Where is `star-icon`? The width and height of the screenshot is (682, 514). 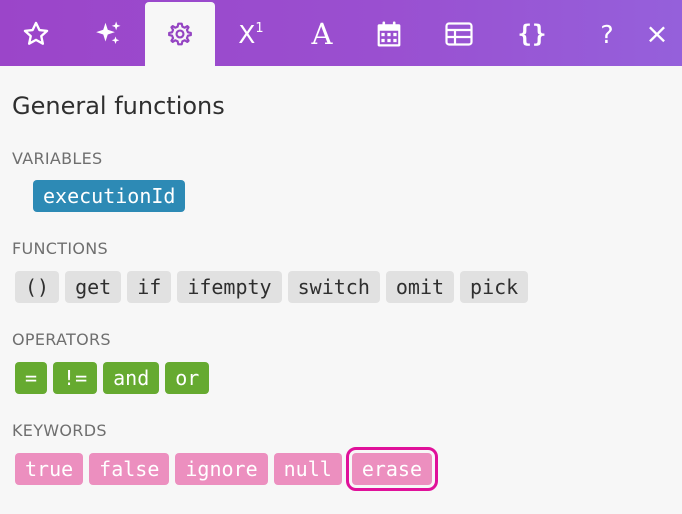
star-icon is located at coordinates (36, 33).